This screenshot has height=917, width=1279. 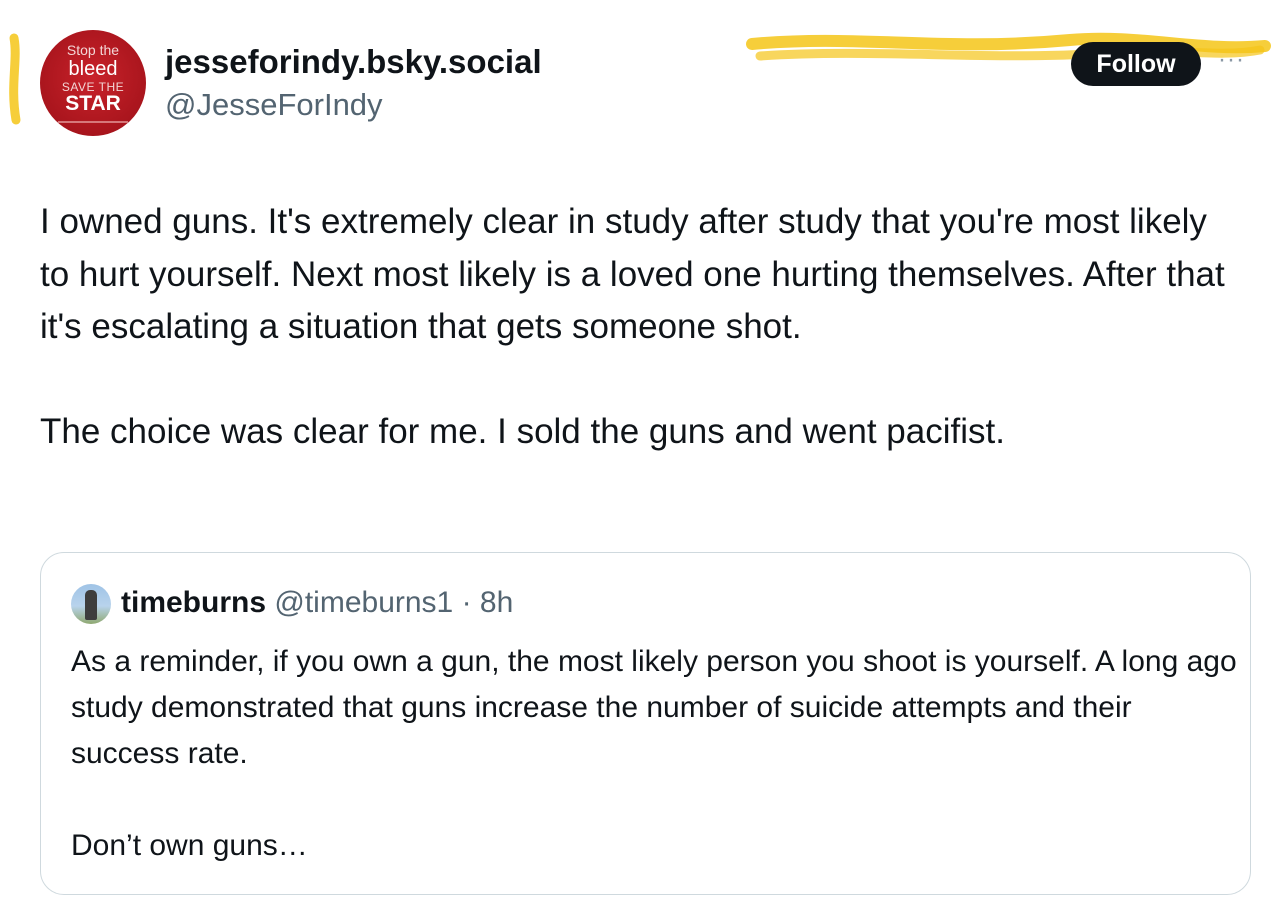 What do you see at coordinates (15, 79) in the screenshot?
I see `highlighter-mark-left` at bounding box center [15, 79].